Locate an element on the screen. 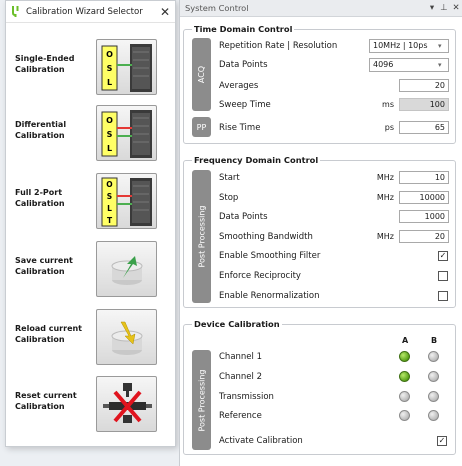 Image resolution: width=462 pixels, height=466 pixels. full-2port-calibration-button: O S L T is located at coordinates (126, 201).